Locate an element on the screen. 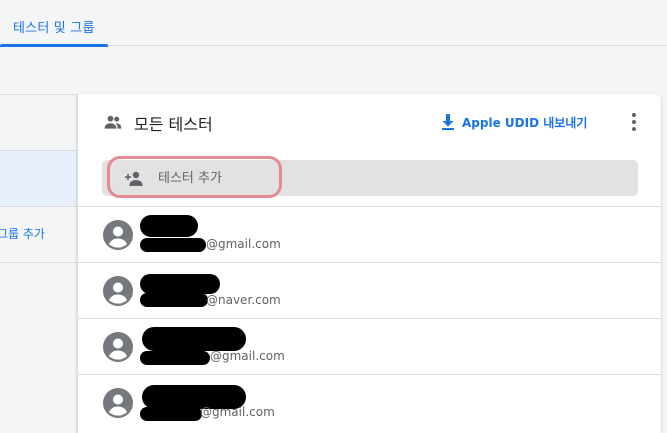 The image size is (667, 433). export-udid-button: Apple UDID 내보내기 is located at coordinates (513, 122).